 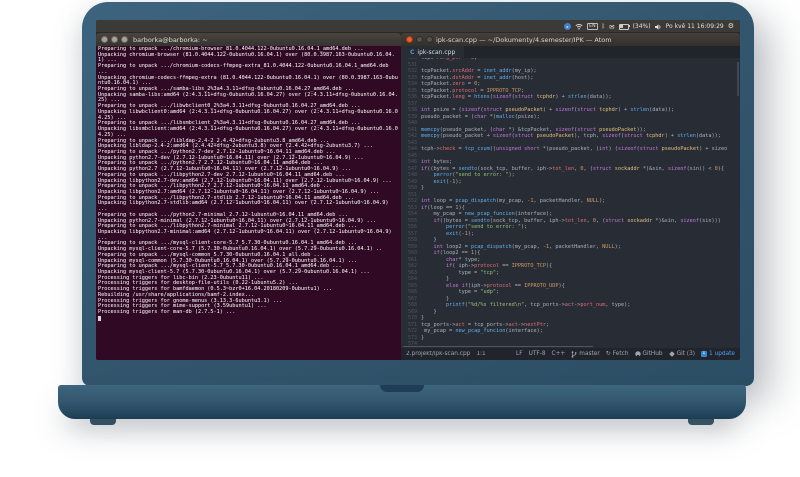 What do you see at coordinates (429, 39) in the screenshot?
I see `atom-maximize-button` at bounding box center [429, 39].